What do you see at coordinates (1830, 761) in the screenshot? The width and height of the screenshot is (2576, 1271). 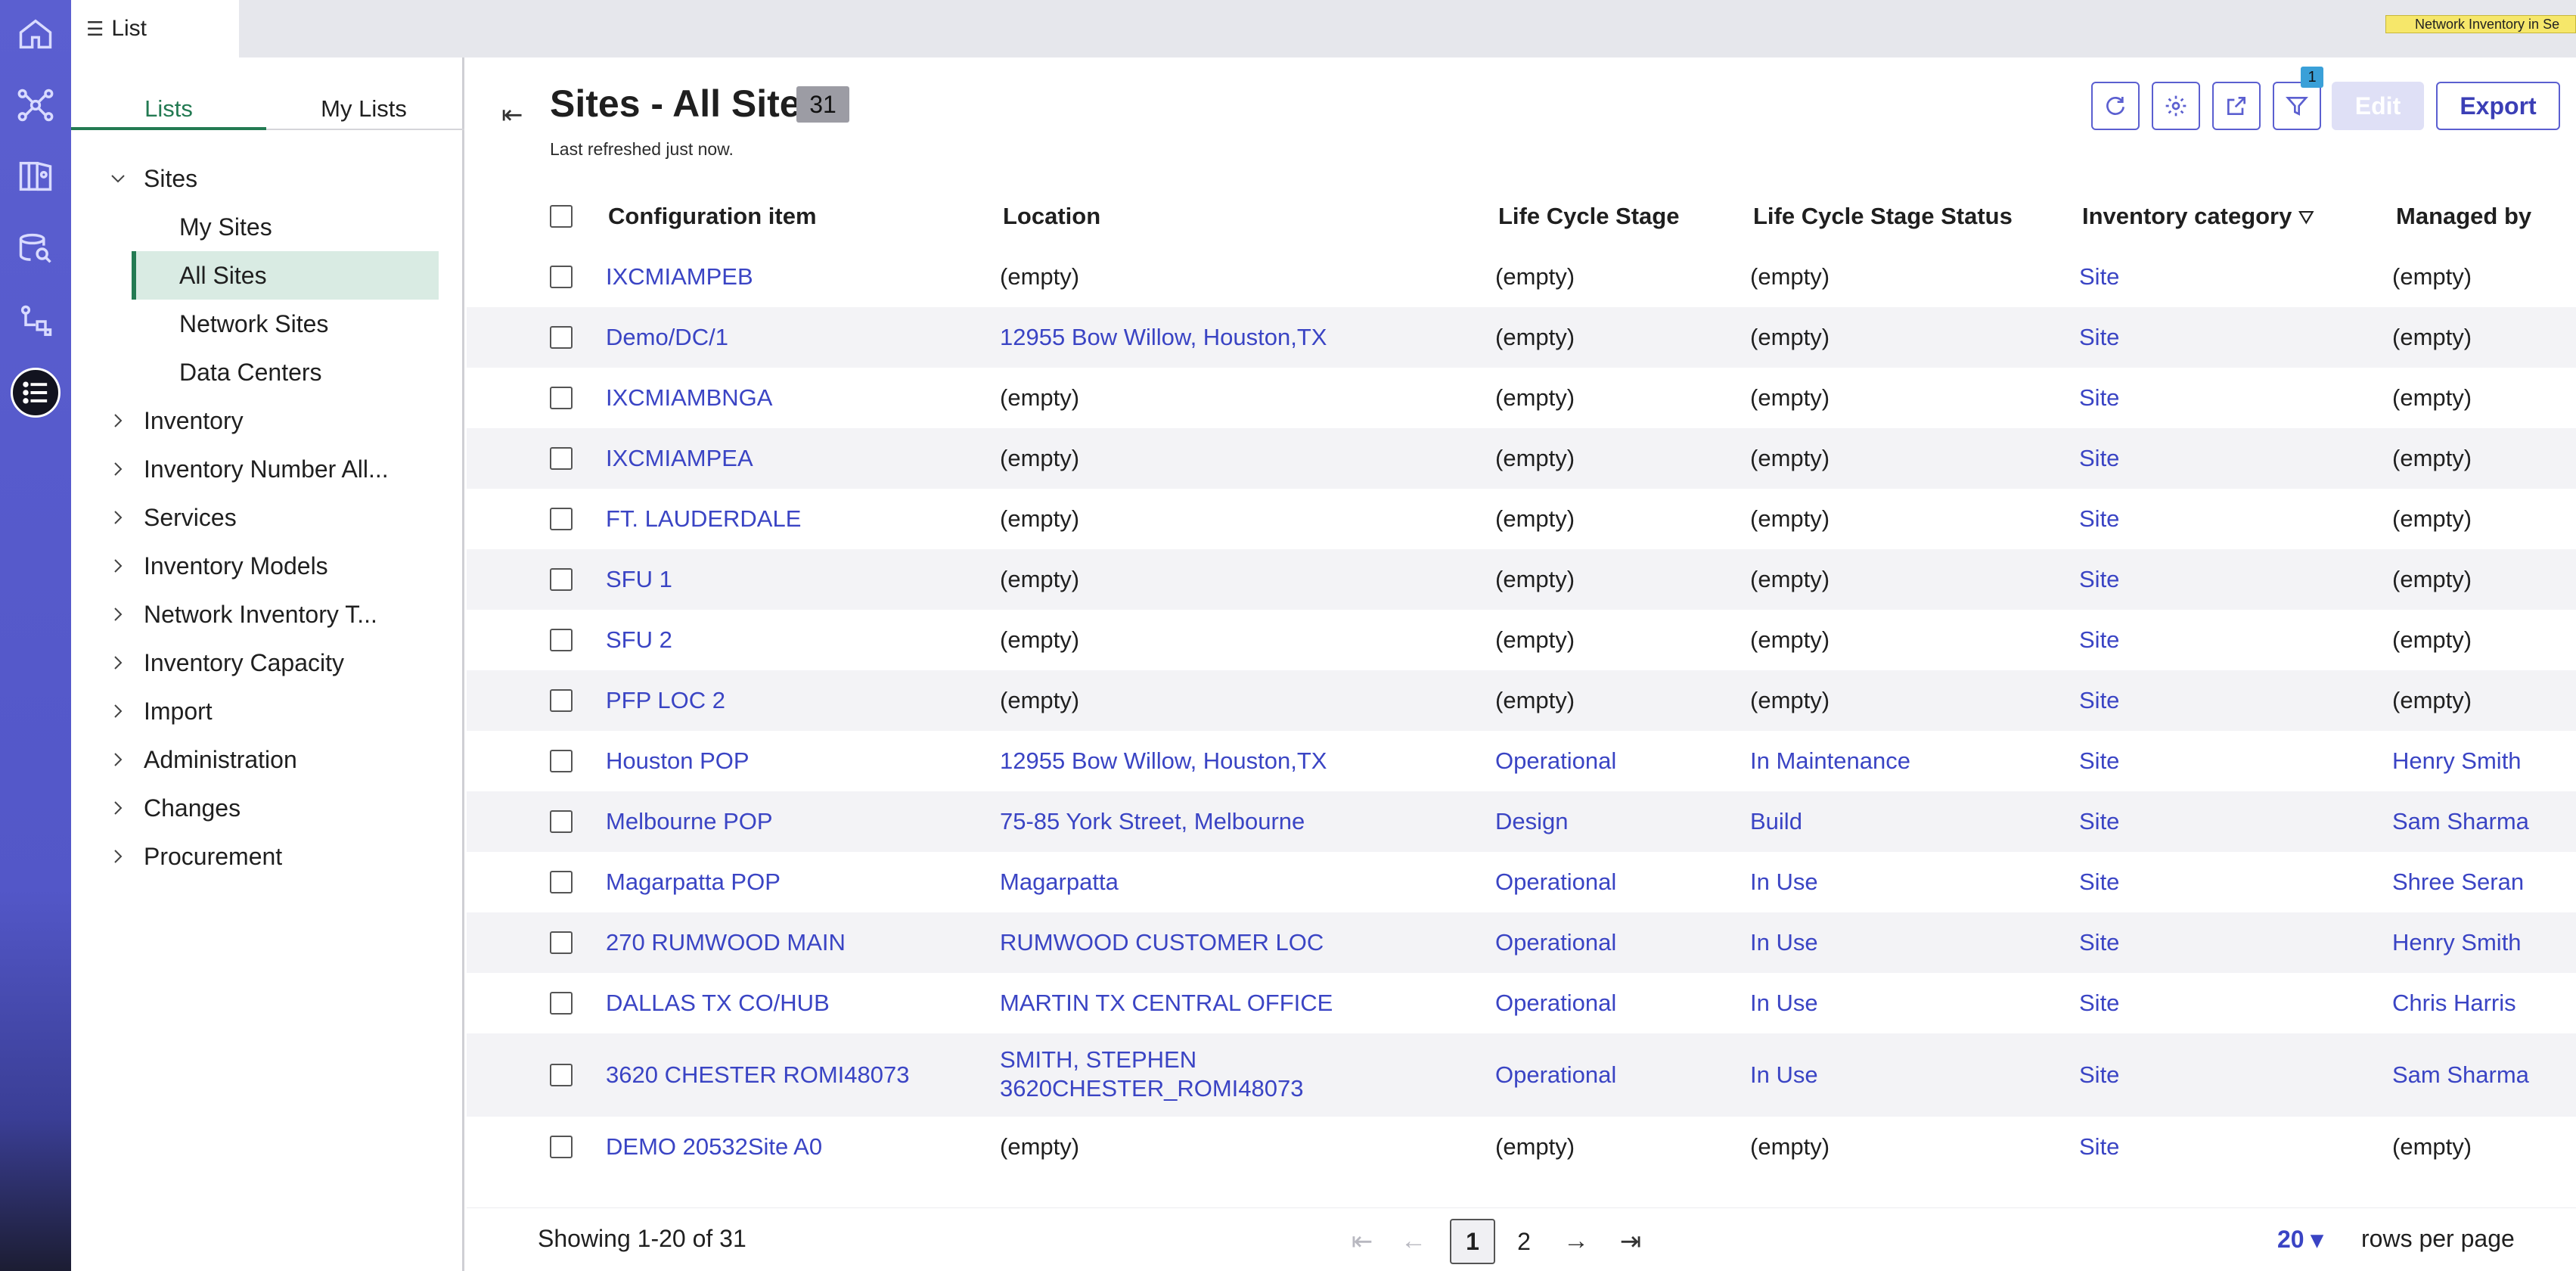 I see `cell-life-cycle-stage-status: In Maintenance` at bounding box center [1830, 761].